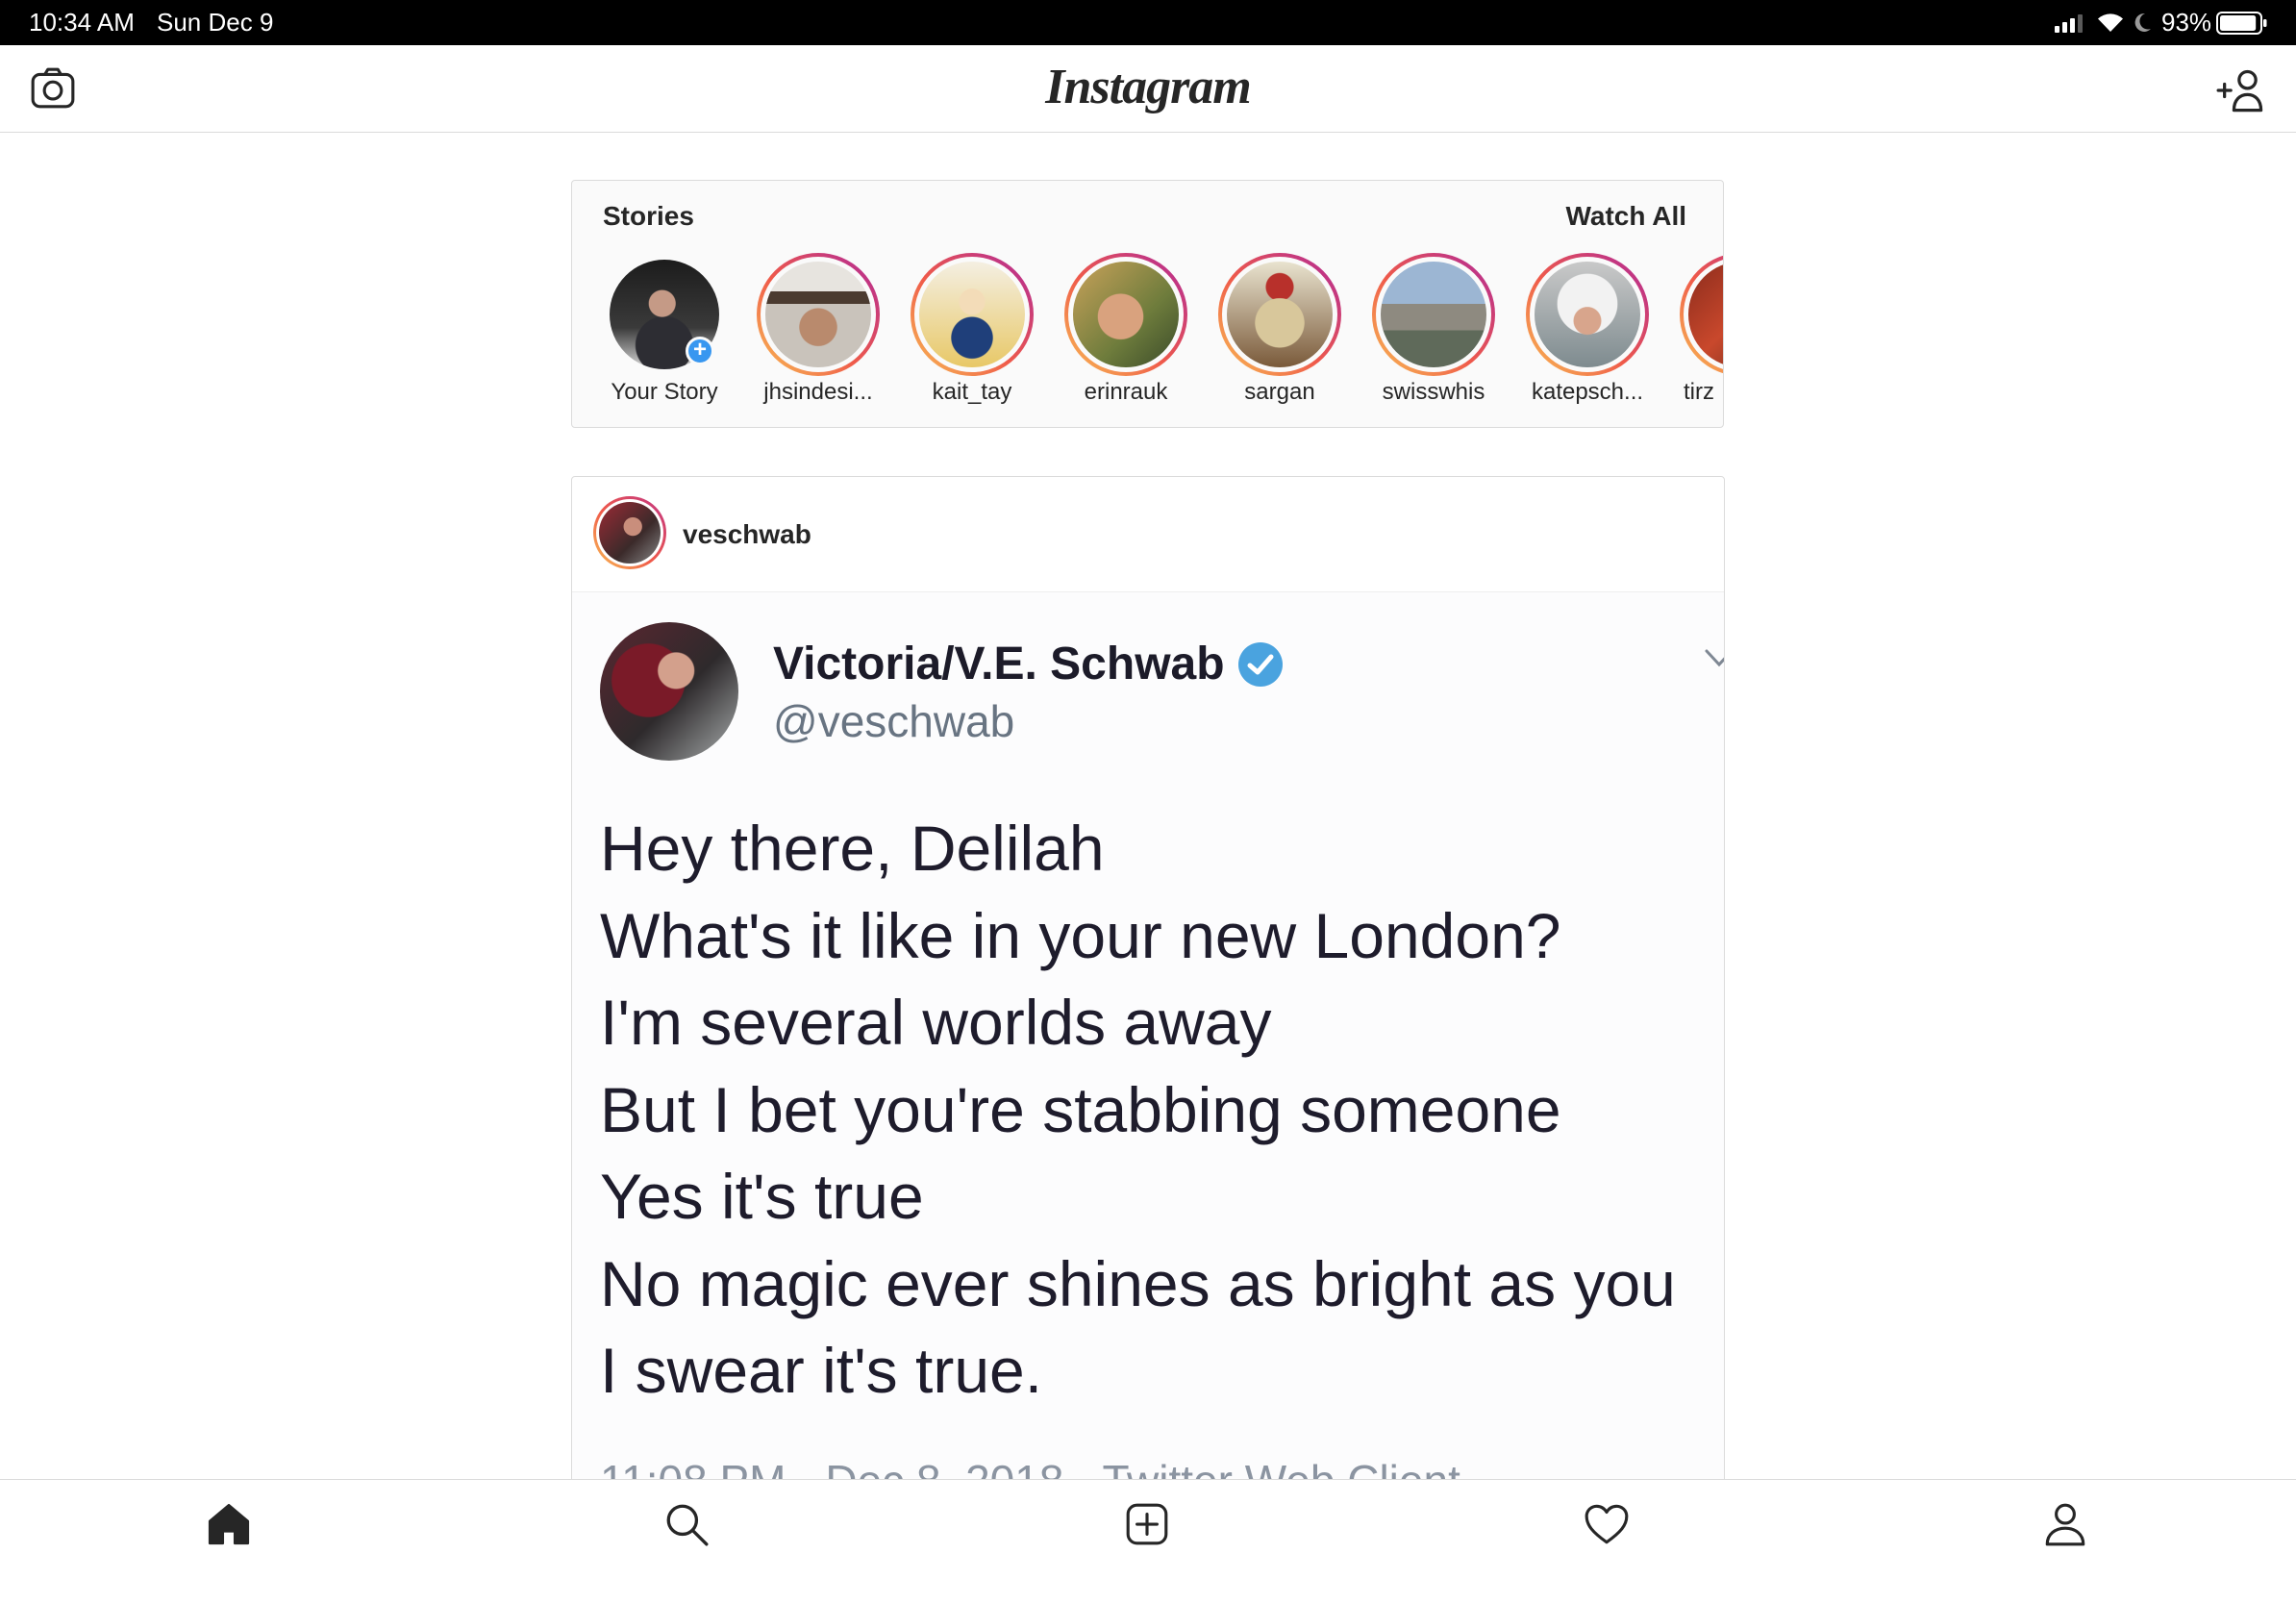 The width and height of the screenshot is (2296, 1604). What do you see at coordinates (762, 1196) in the screenshot?
I see `tweet-line: Yes it's true` at bounding box center [762, 1196].